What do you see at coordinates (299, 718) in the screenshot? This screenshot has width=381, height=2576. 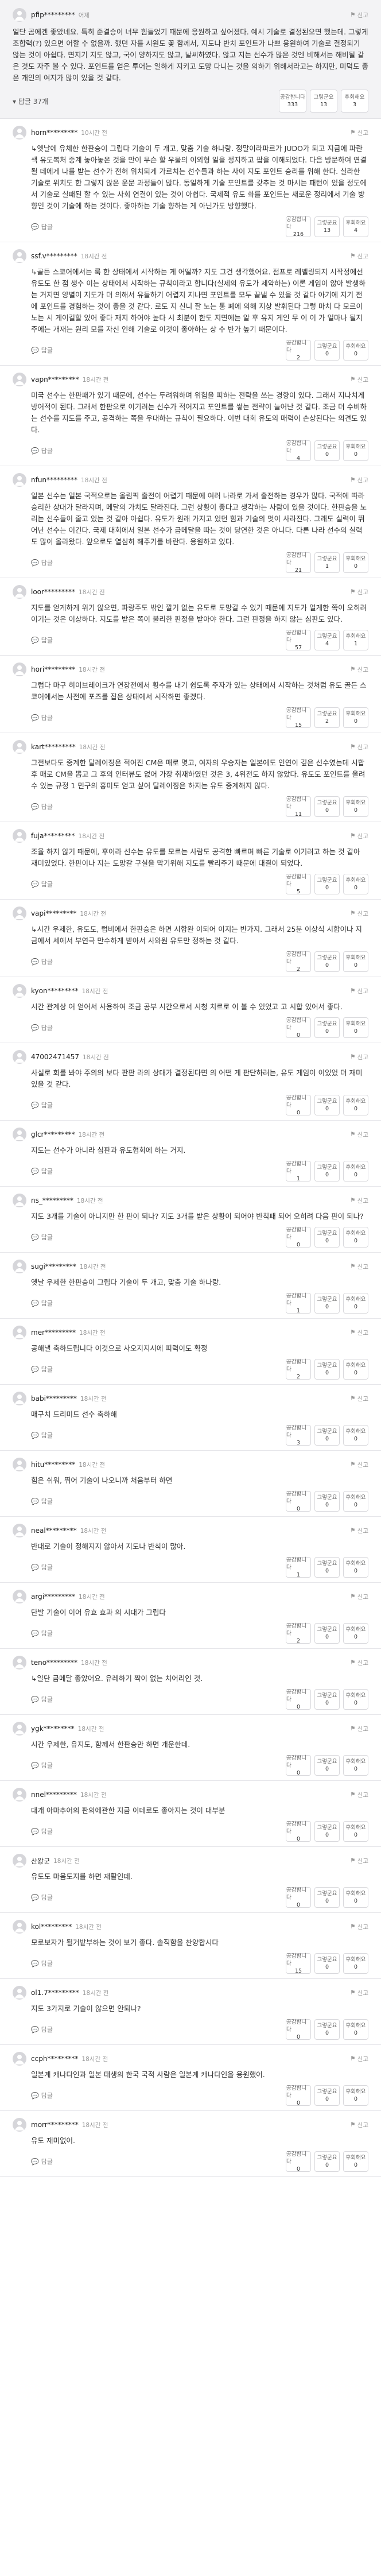 I see `empathy-button: 공감합니다 15` at bounding box center [299, 718].